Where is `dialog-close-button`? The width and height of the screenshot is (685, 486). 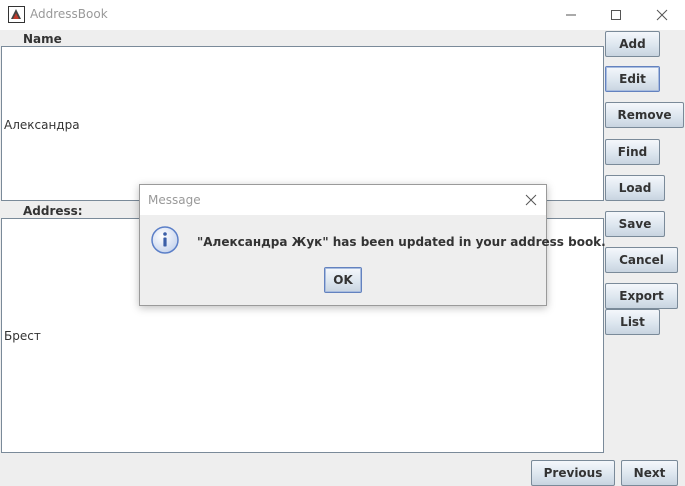 dialog-close-button is located at coordinates (531, 200).